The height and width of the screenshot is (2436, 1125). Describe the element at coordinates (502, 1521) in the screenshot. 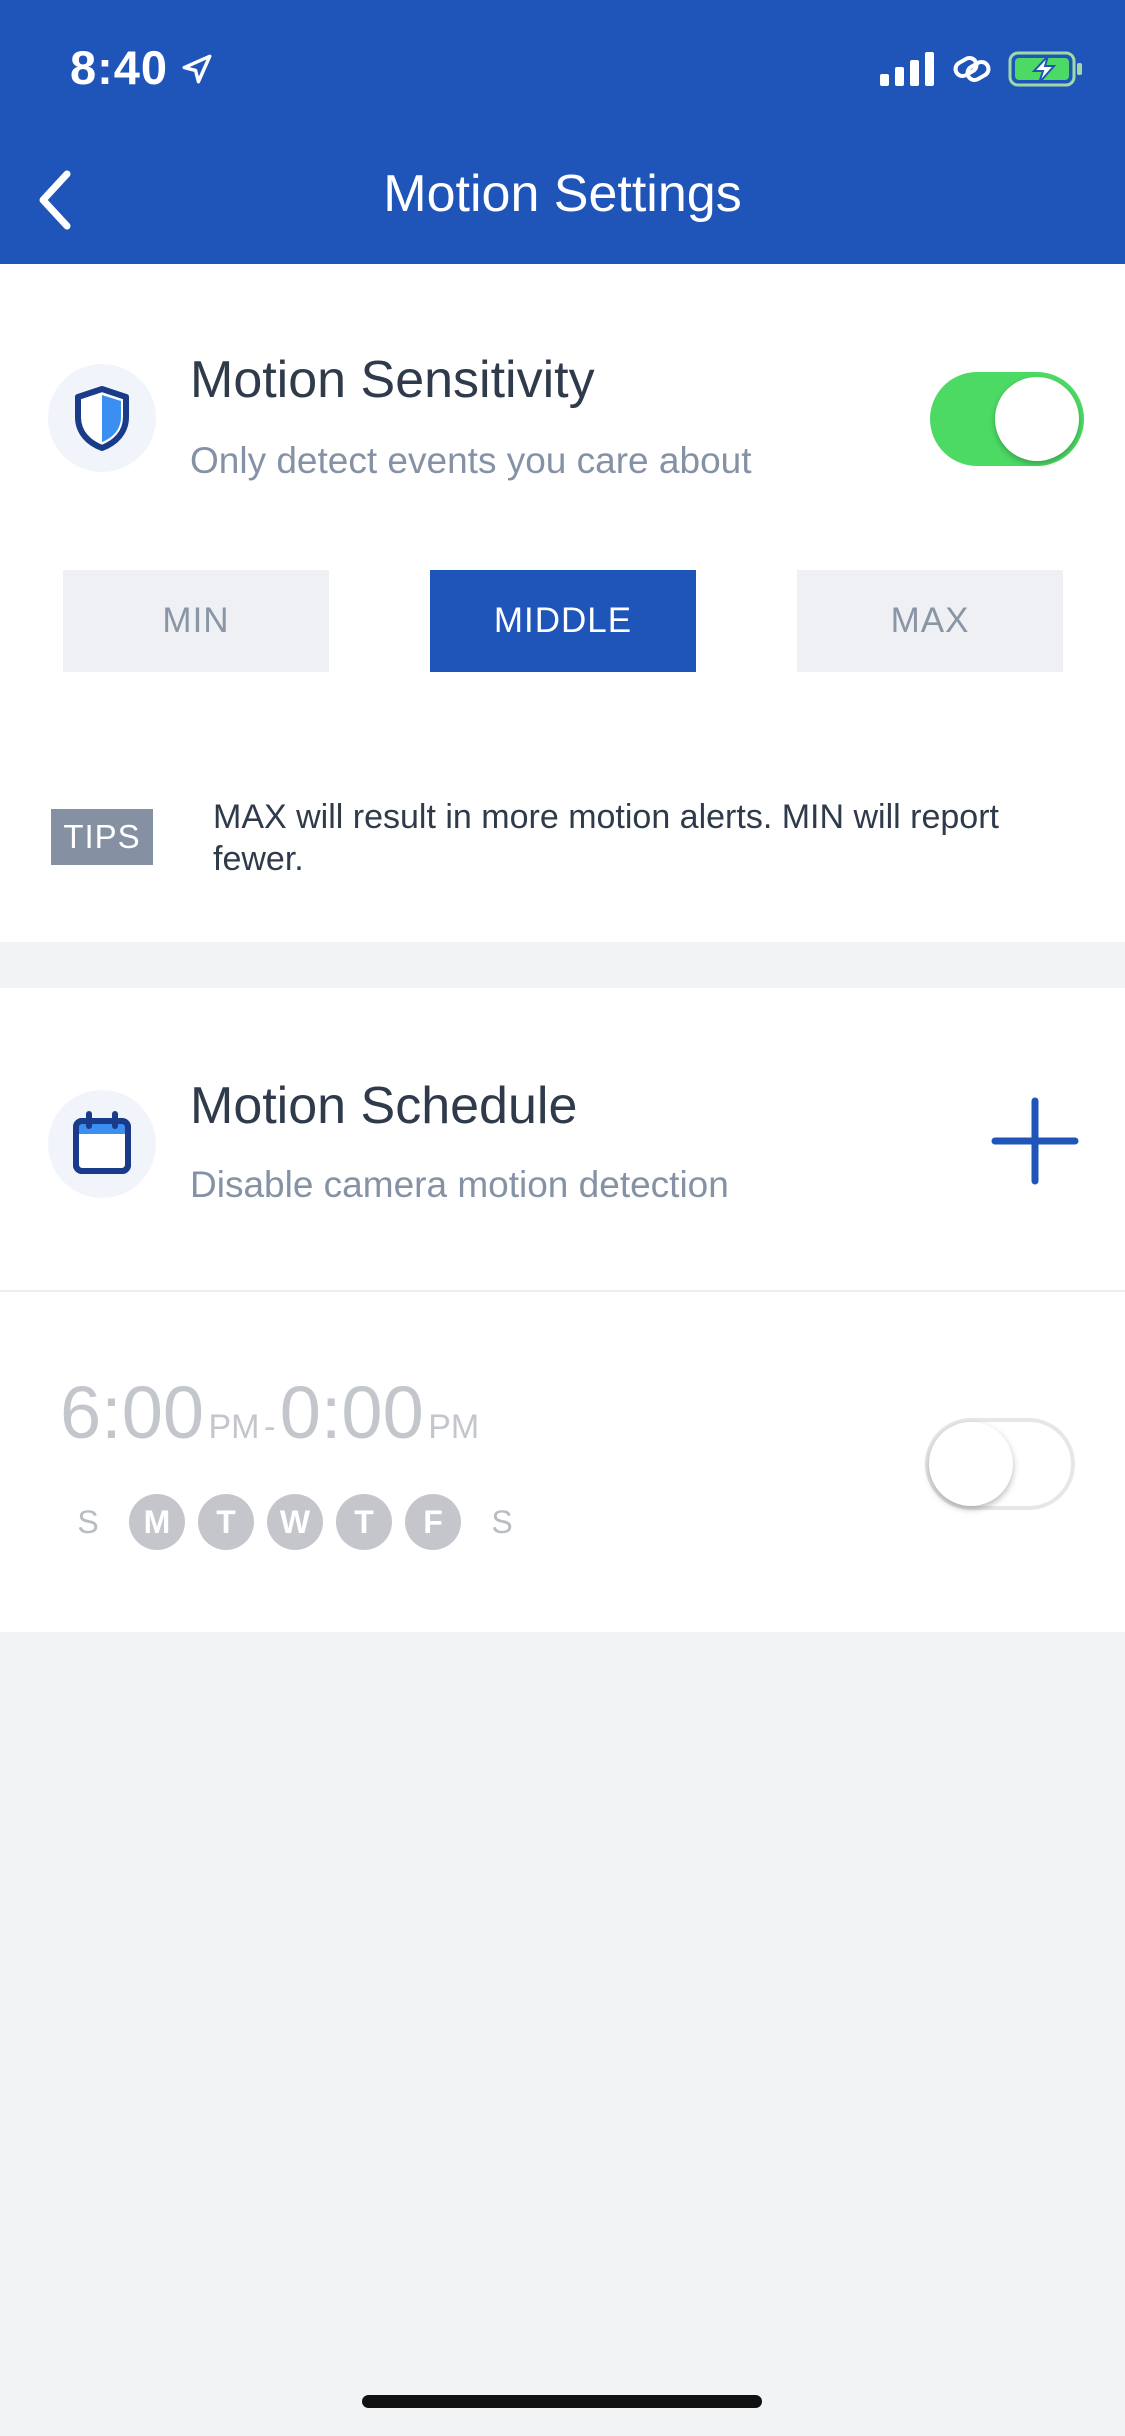

I see `day-saturday: S` at that location.